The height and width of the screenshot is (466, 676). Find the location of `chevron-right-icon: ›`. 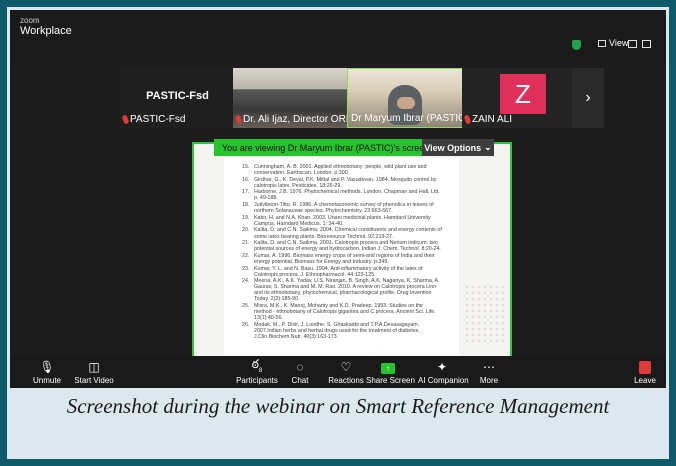

chevron-right-icon: › is located at coordinates (588, 97).